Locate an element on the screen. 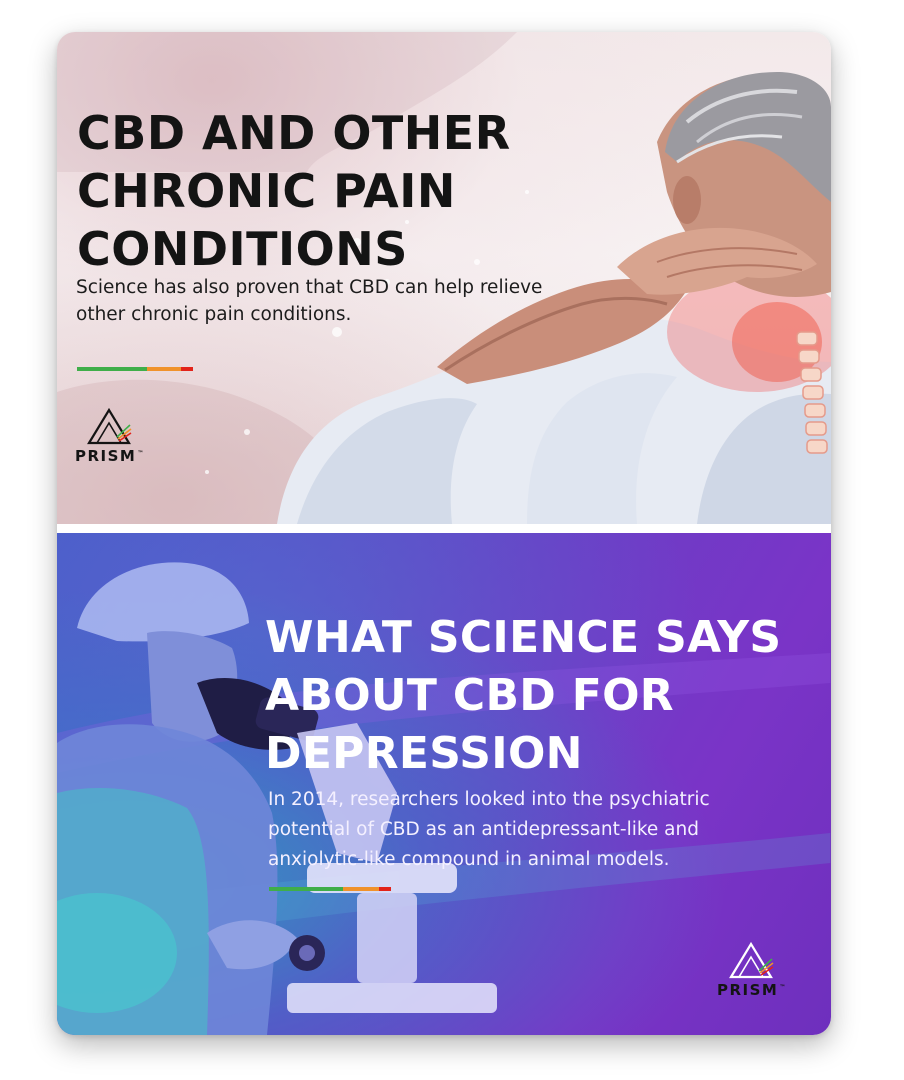 The image size is (904, 1080). section-title: CBD AND OTHER CHRONIC PAIN CONDITIONS is located at coordinates (294, 191).